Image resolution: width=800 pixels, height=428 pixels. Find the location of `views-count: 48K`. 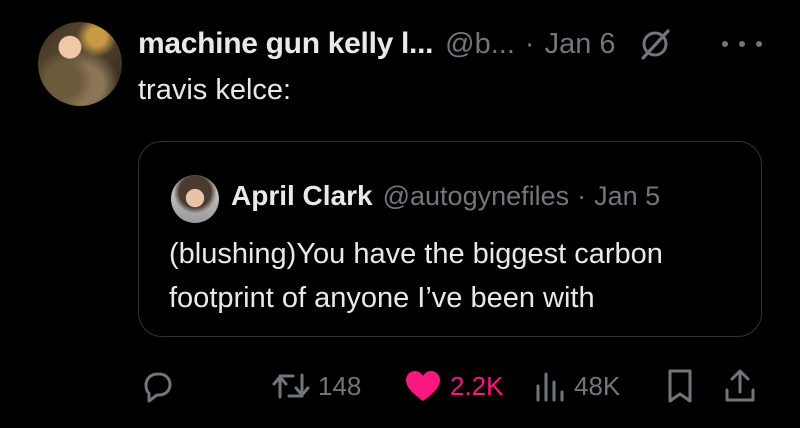

views-count: 48K is located at coordinates (597, 385).